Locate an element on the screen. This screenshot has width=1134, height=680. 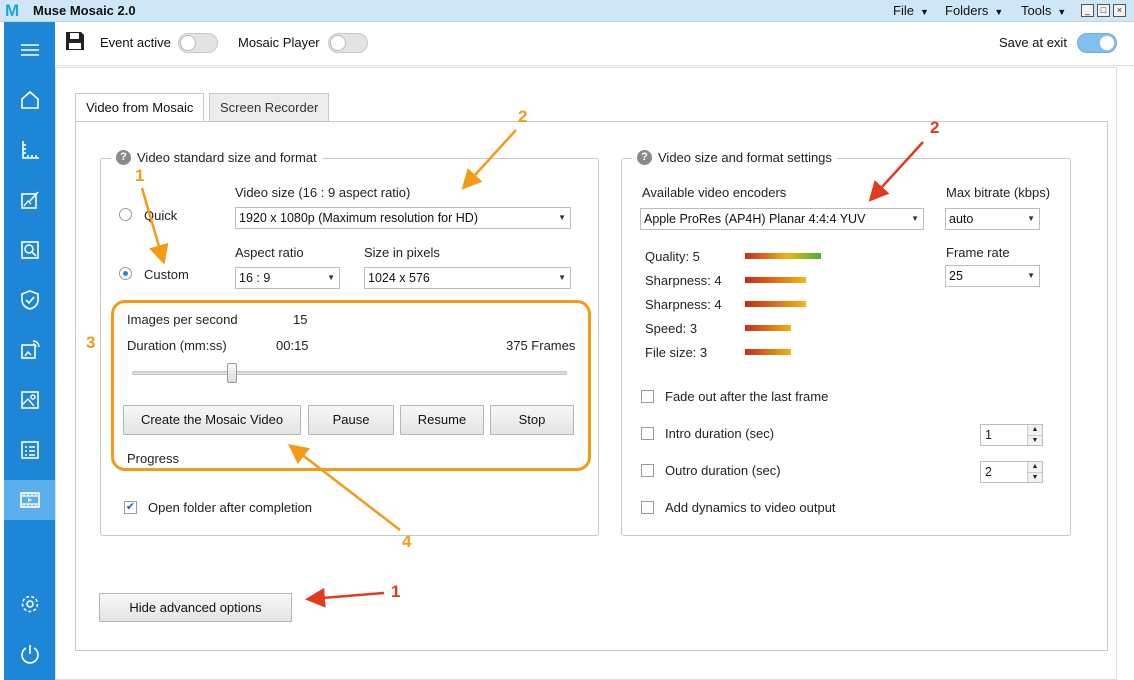
video-format-legend: ? Video size and format settings is located at coordinates (734, 157).